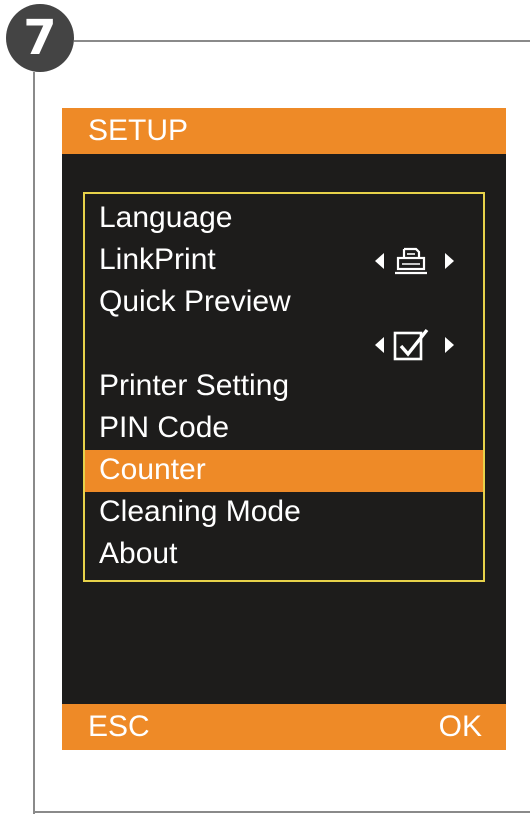  I want to click on ok-button: OK, so click(460, 727).